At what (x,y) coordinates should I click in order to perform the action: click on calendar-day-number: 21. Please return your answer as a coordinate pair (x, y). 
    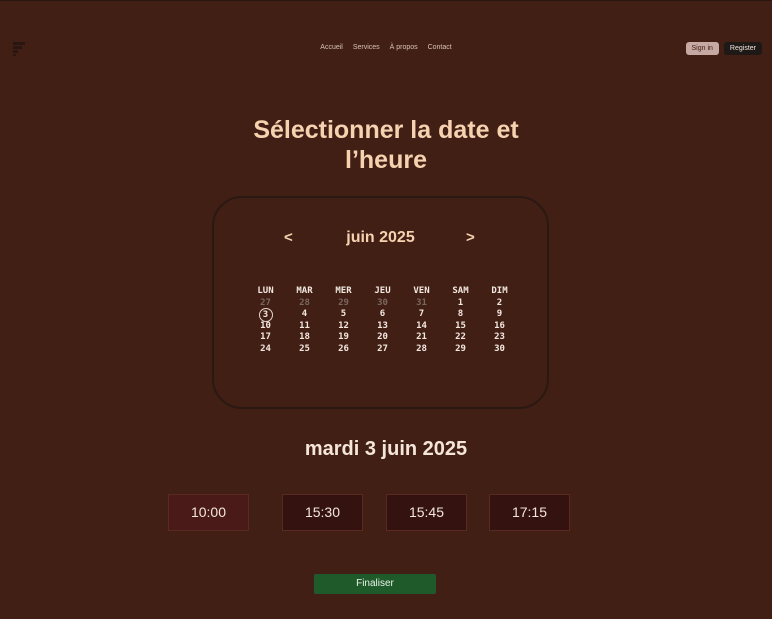
    Looking at the image, I should click on (421, 337).